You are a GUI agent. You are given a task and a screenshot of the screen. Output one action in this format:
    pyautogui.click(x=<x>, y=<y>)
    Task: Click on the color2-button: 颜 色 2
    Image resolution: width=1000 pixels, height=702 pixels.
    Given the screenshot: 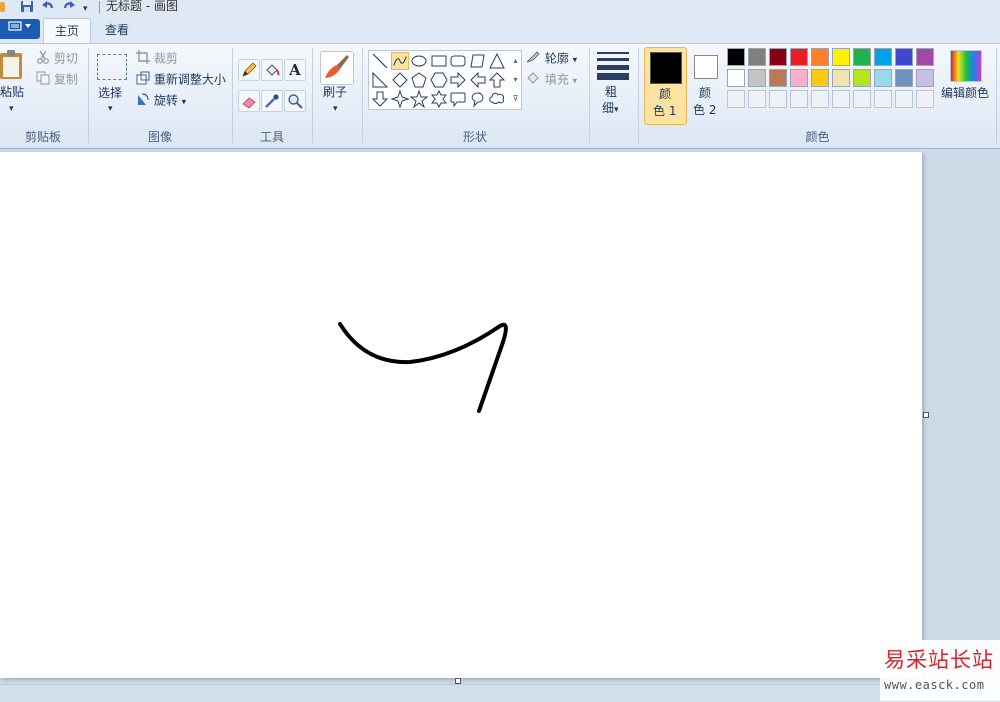 What is the action you would take?
    pyautogui.click(x=706, y=85)
    